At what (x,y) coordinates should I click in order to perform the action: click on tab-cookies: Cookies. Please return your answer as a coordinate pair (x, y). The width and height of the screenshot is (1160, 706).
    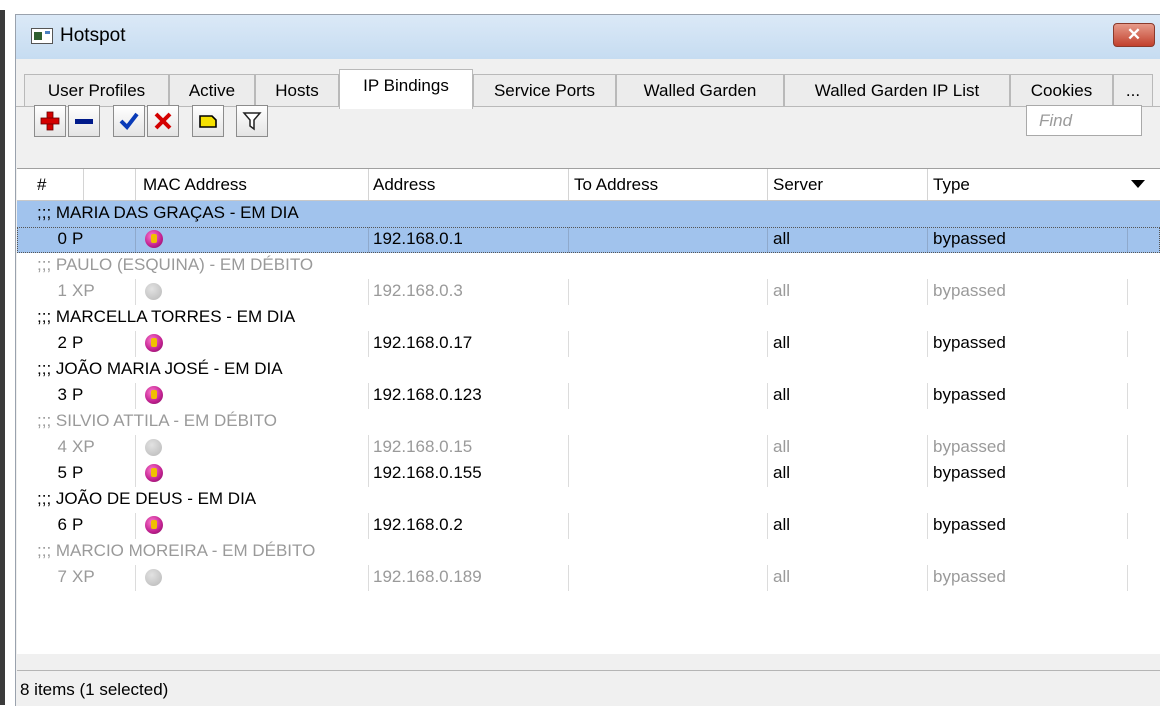
    Looking at the image, I should click on (1061, 90).